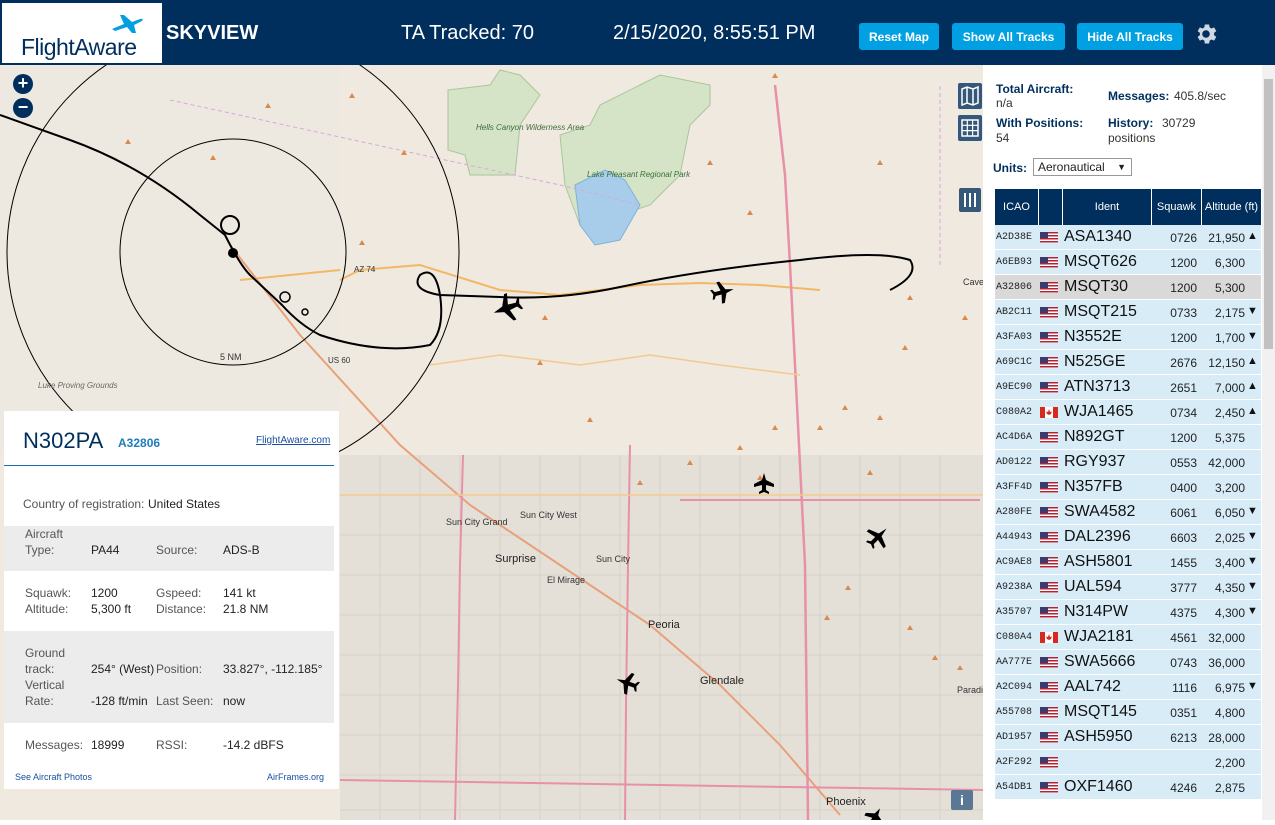 This screenshot has height=825, width=1275. I want to click on cell-squawk: 6213, so click(1183, 738).